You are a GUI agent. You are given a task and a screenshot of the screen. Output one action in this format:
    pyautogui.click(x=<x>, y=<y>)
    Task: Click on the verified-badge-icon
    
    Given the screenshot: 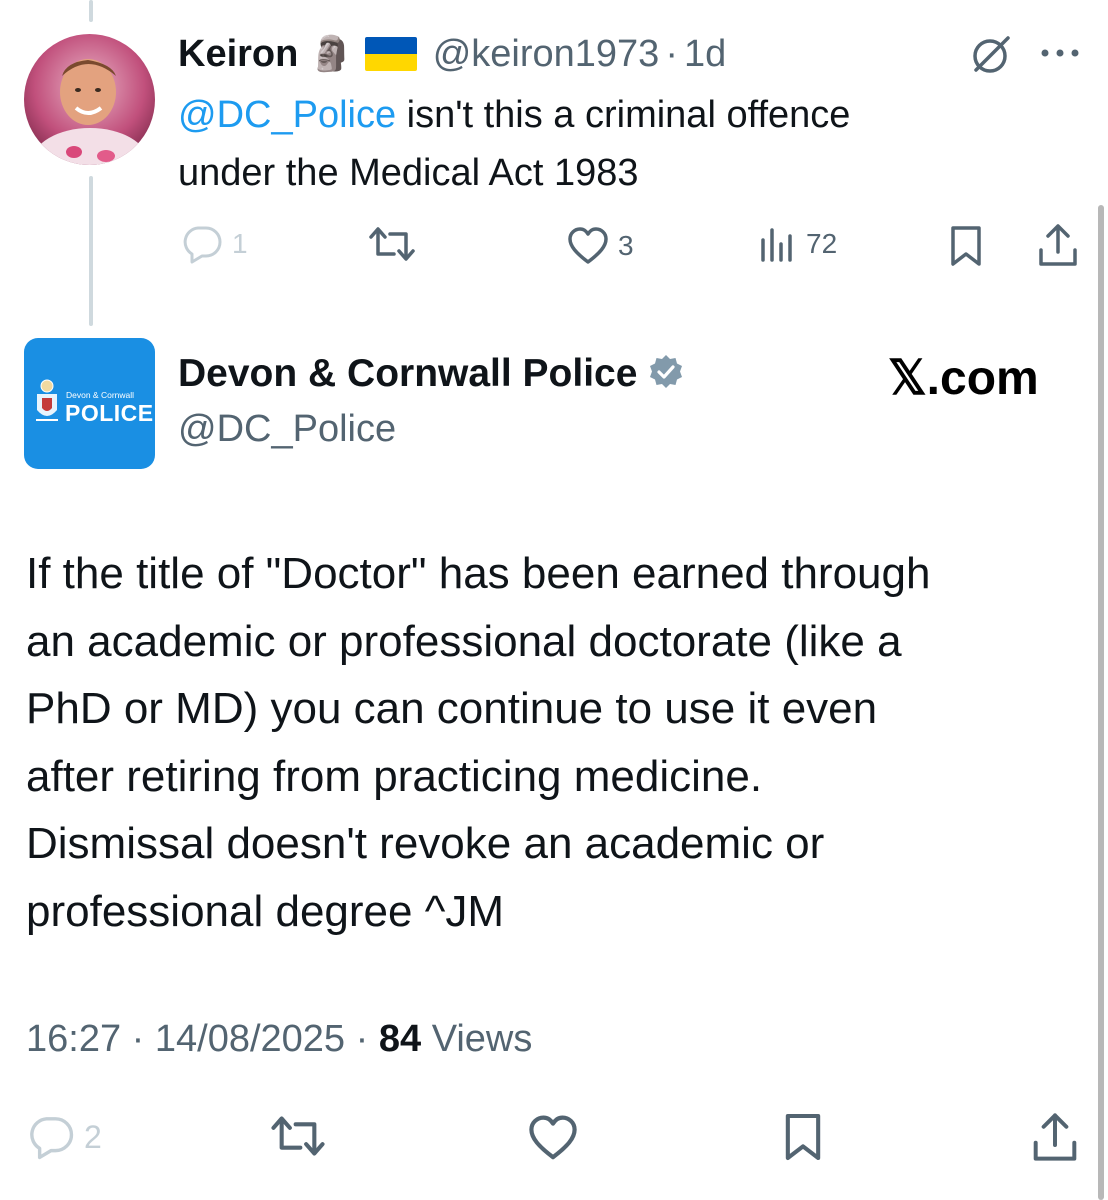 What is the action you would take?
    pyautogui.click(x=666, y=374)
    